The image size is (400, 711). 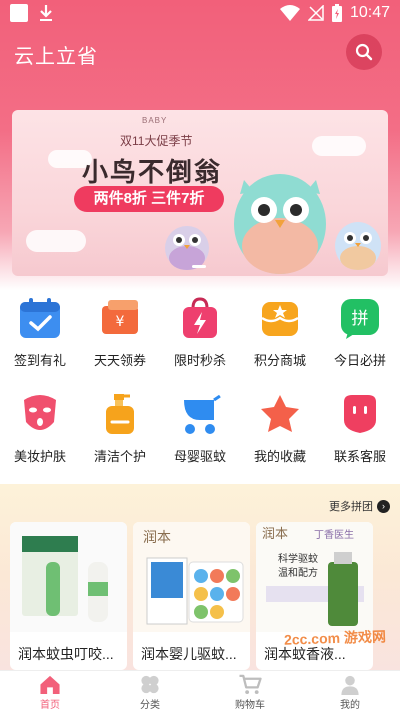 I want to click on wifi-icon, so click(x=289, y=13).